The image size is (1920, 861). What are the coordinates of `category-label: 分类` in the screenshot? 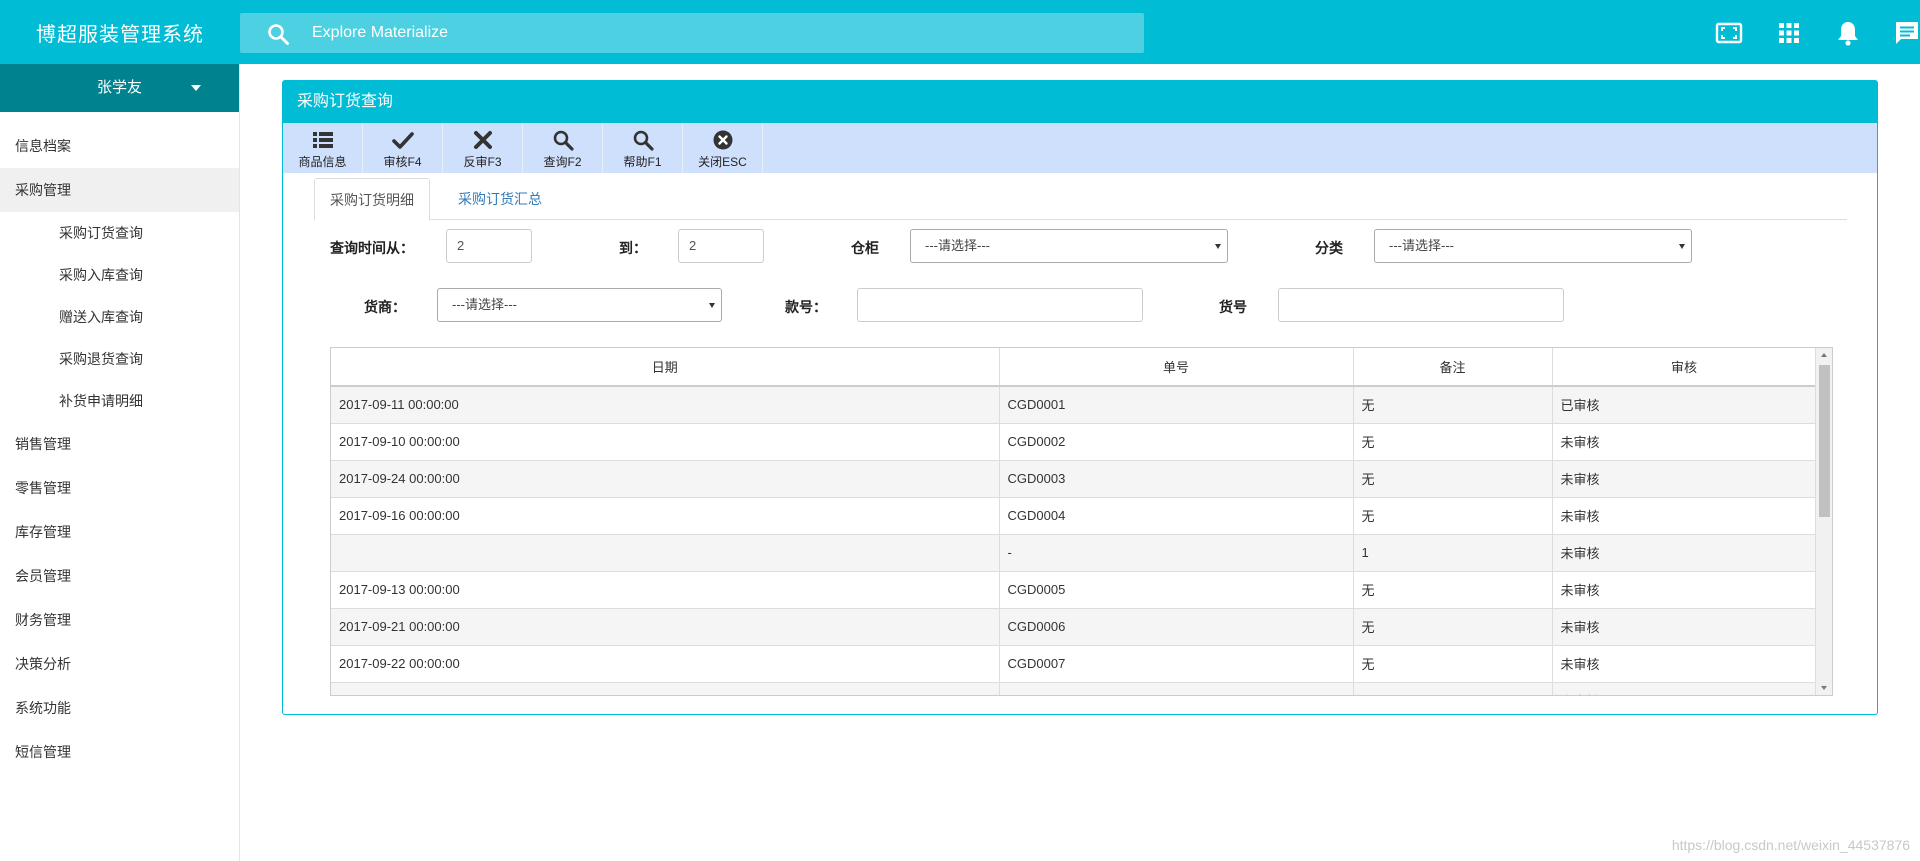 It's located at (1329, 248).